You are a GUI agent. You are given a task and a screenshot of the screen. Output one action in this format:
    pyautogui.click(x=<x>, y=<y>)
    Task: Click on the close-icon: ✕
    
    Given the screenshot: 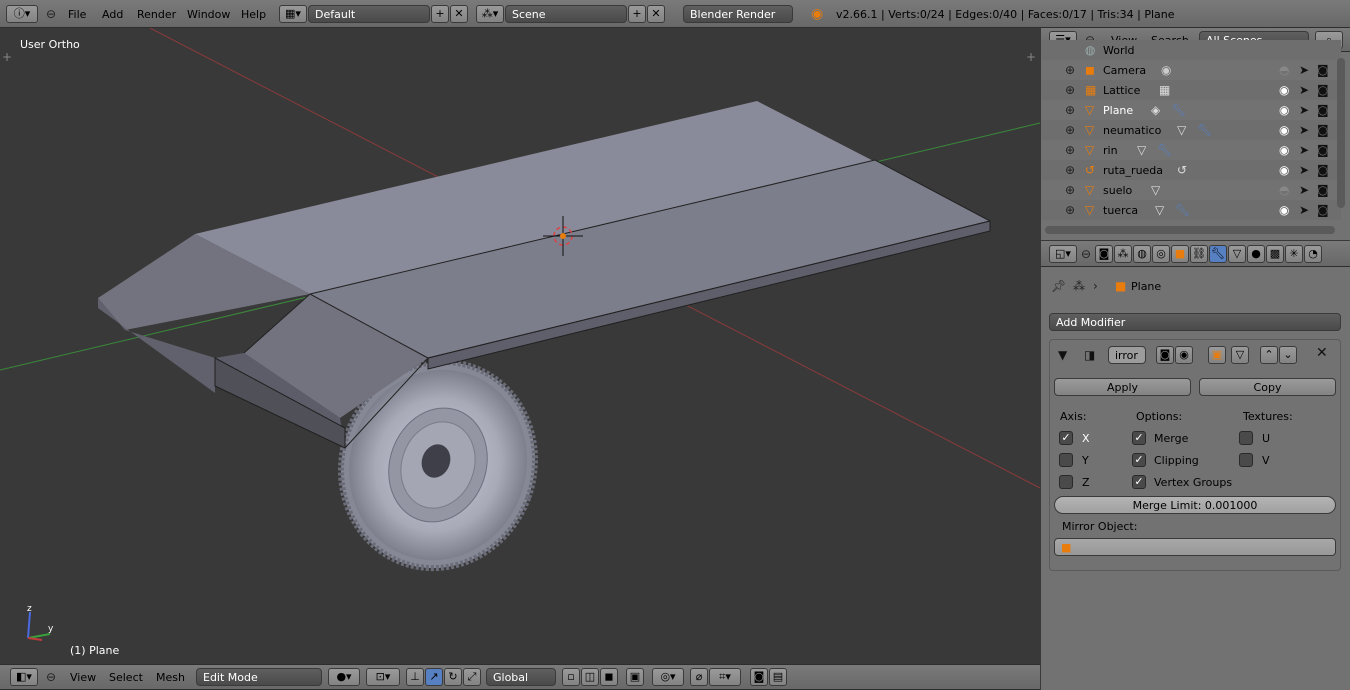 What is the action you would take?
    pyautogui.click(x=1322, y=353)
    